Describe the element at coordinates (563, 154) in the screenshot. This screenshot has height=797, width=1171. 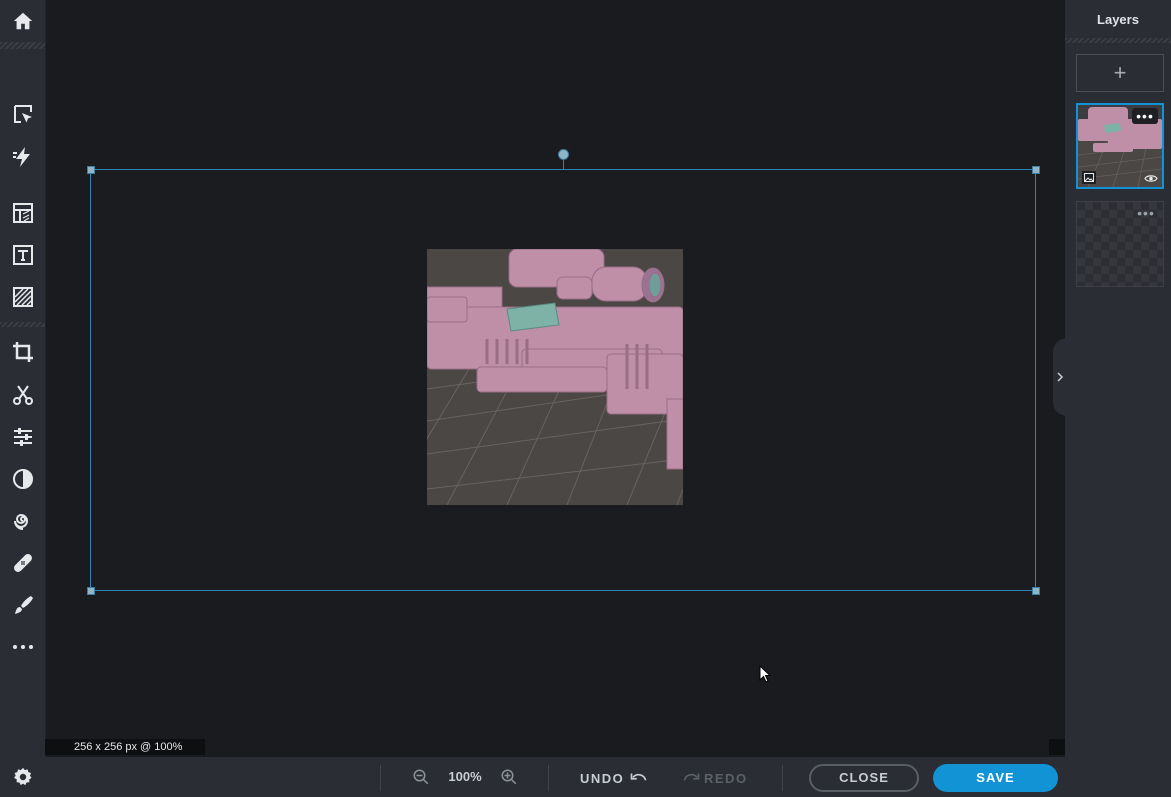
I see `rotate-handle` at that location.